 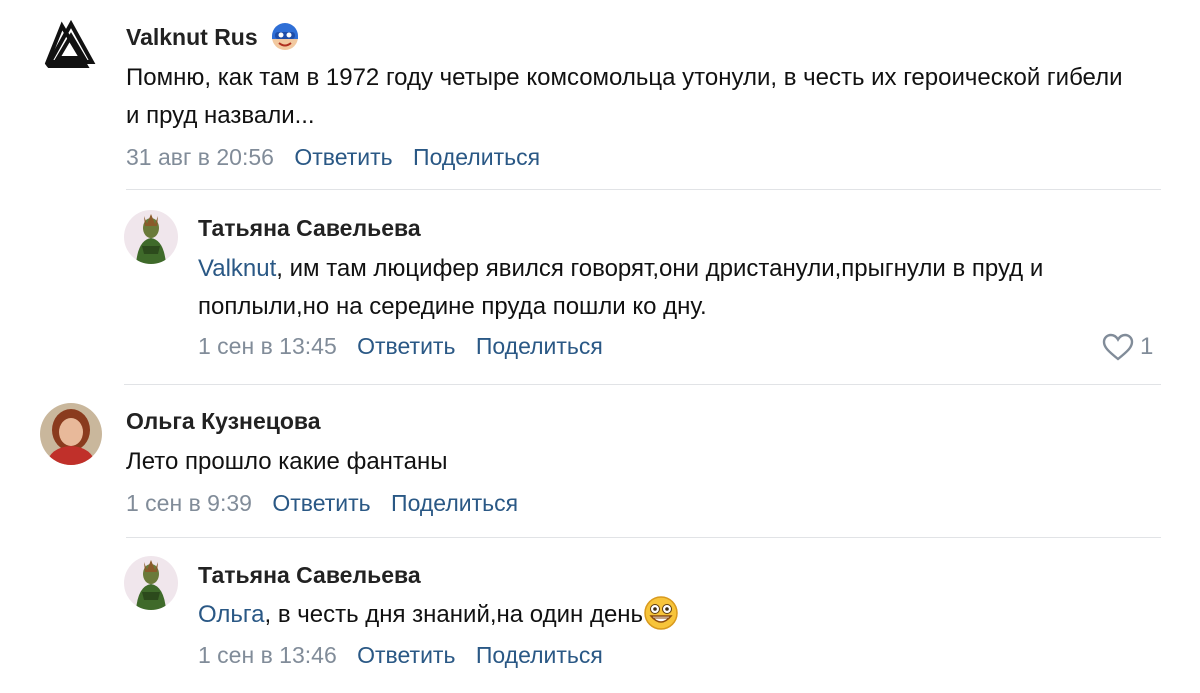 What do you see at coordinates (1118, 347) in the screenshot?
I see `heart-icon` at bounding box center [1118, 347].